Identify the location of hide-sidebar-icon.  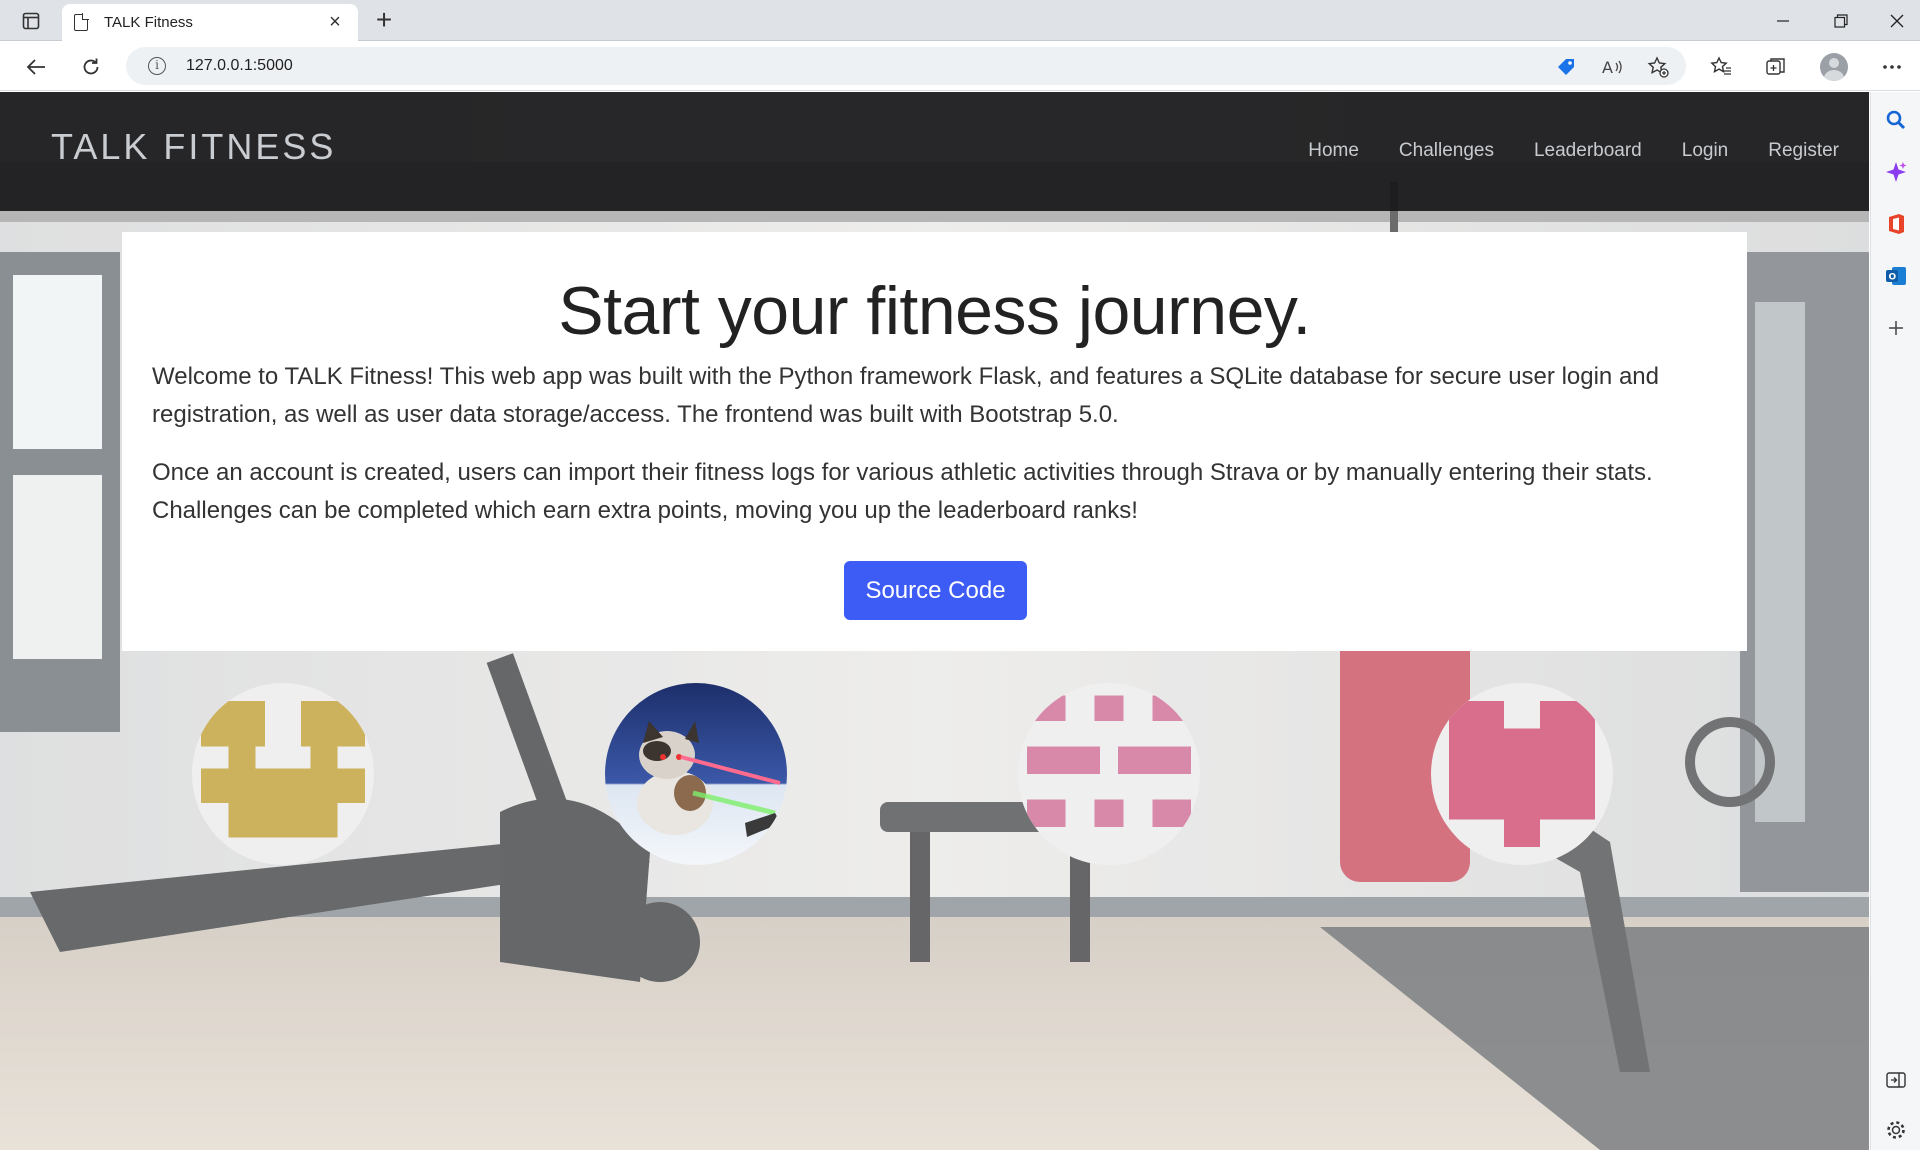
(1896, 1080).